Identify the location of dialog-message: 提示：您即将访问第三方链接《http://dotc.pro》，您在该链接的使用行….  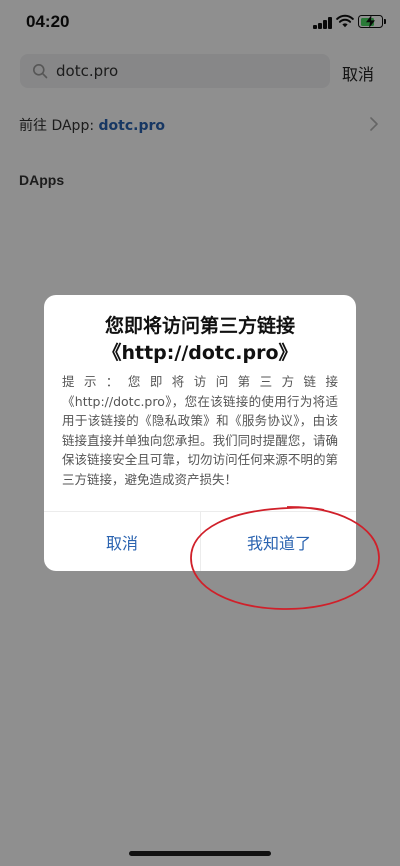
(200, 430).